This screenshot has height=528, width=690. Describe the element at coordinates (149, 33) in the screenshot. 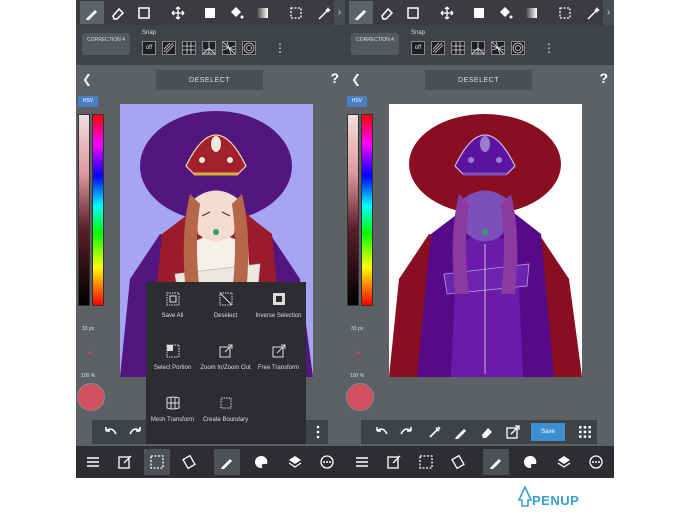

I see `snap-label: Snap` at that location.